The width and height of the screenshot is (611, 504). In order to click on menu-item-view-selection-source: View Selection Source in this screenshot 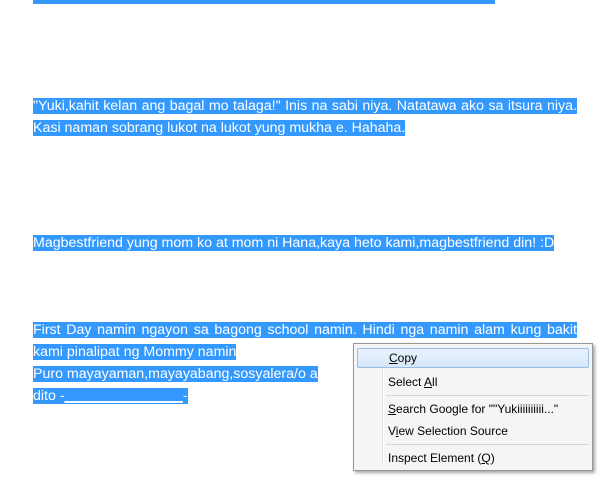, I will do `click(473, 431)`.